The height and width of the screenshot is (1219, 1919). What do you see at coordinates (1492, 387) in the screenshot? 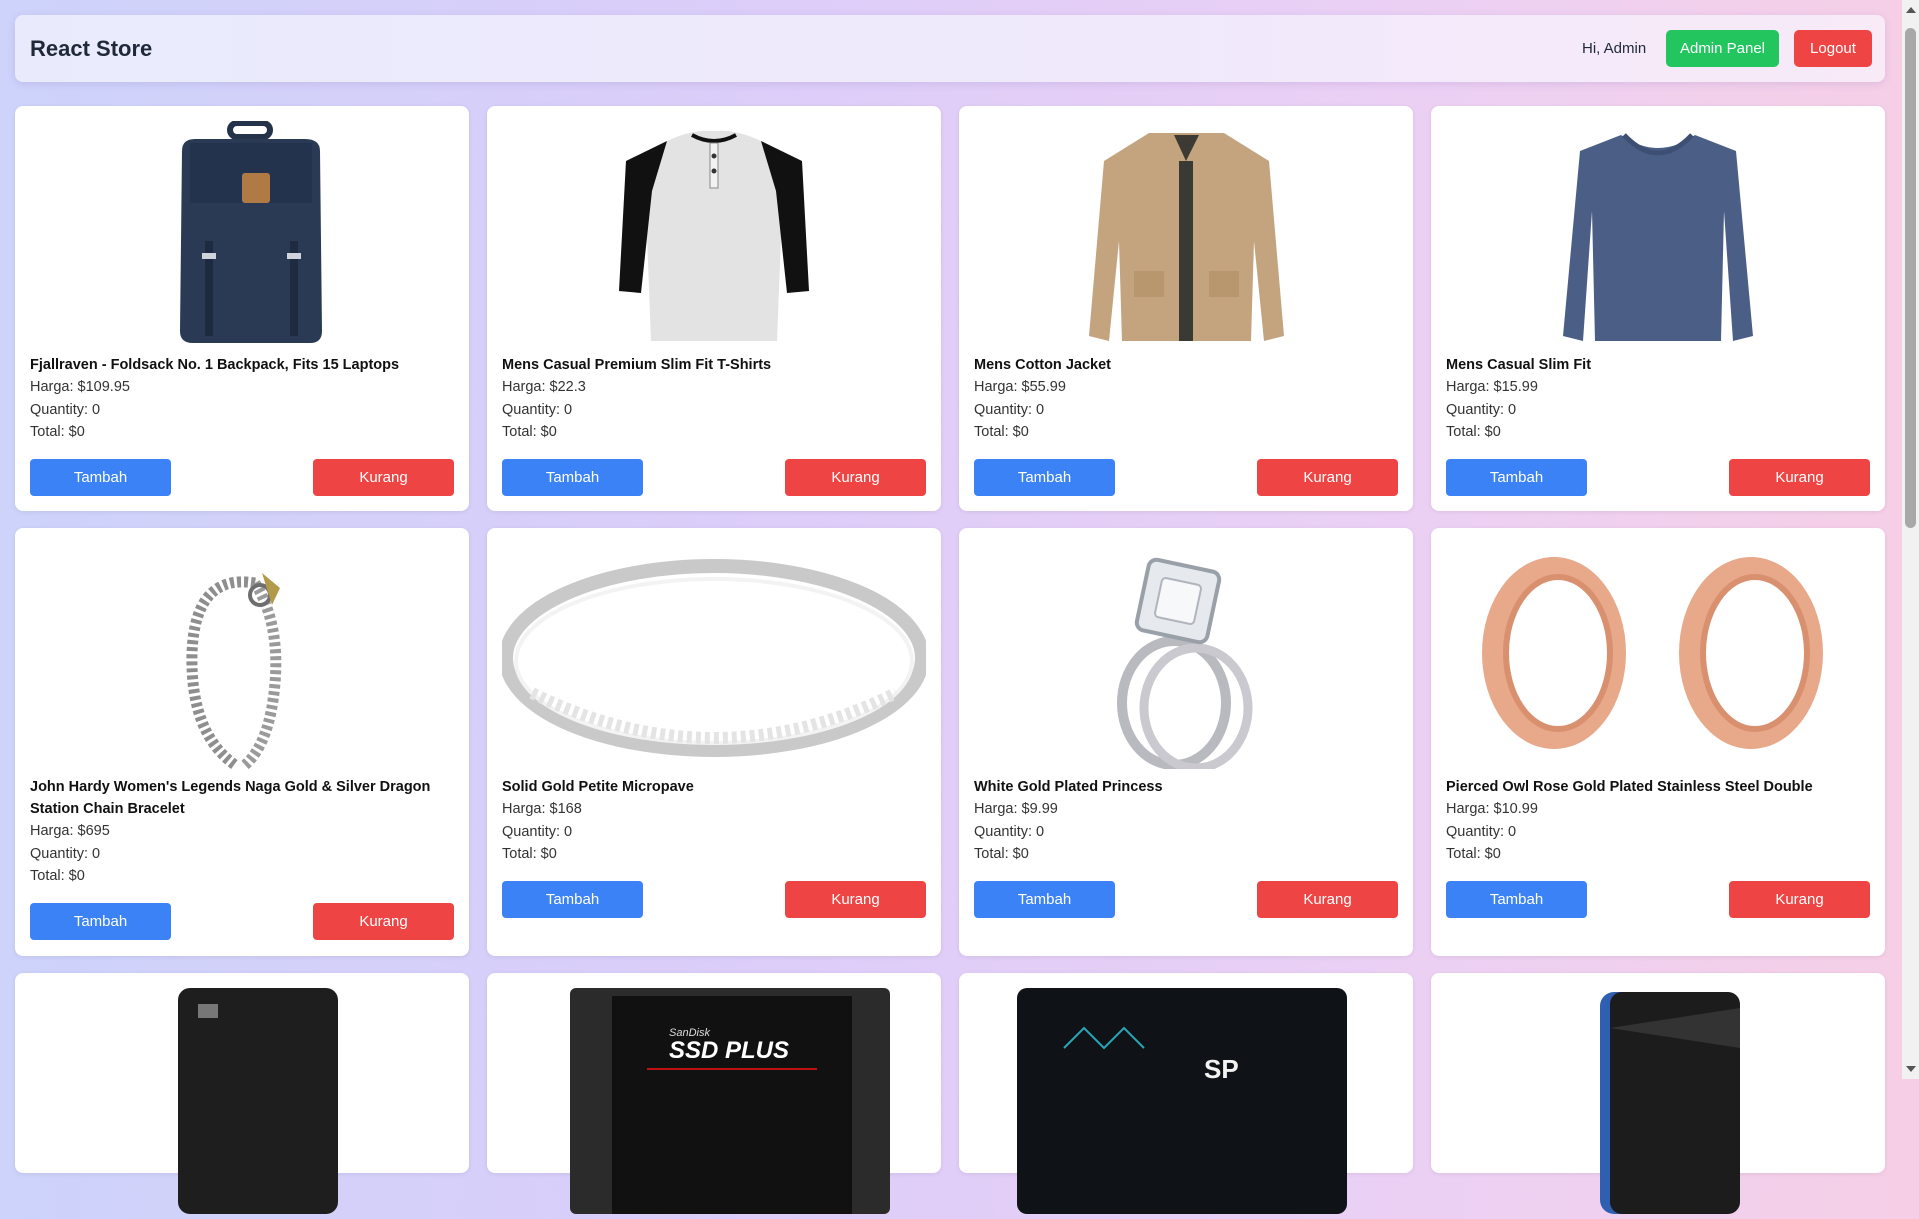
I see `product-price: Harga: $15.99` at bounding box center [1492, 387].